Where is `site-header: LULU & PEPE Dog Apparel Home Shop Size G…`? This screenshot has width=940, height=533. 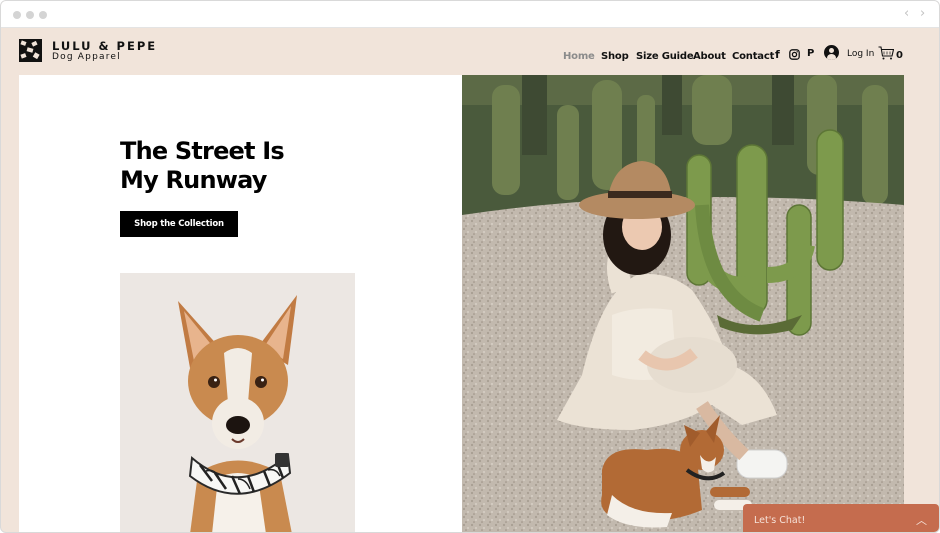 site-header: LULU & PEPE Dog Apparel Home Shop Size G… is located at coordinates (470, 51).